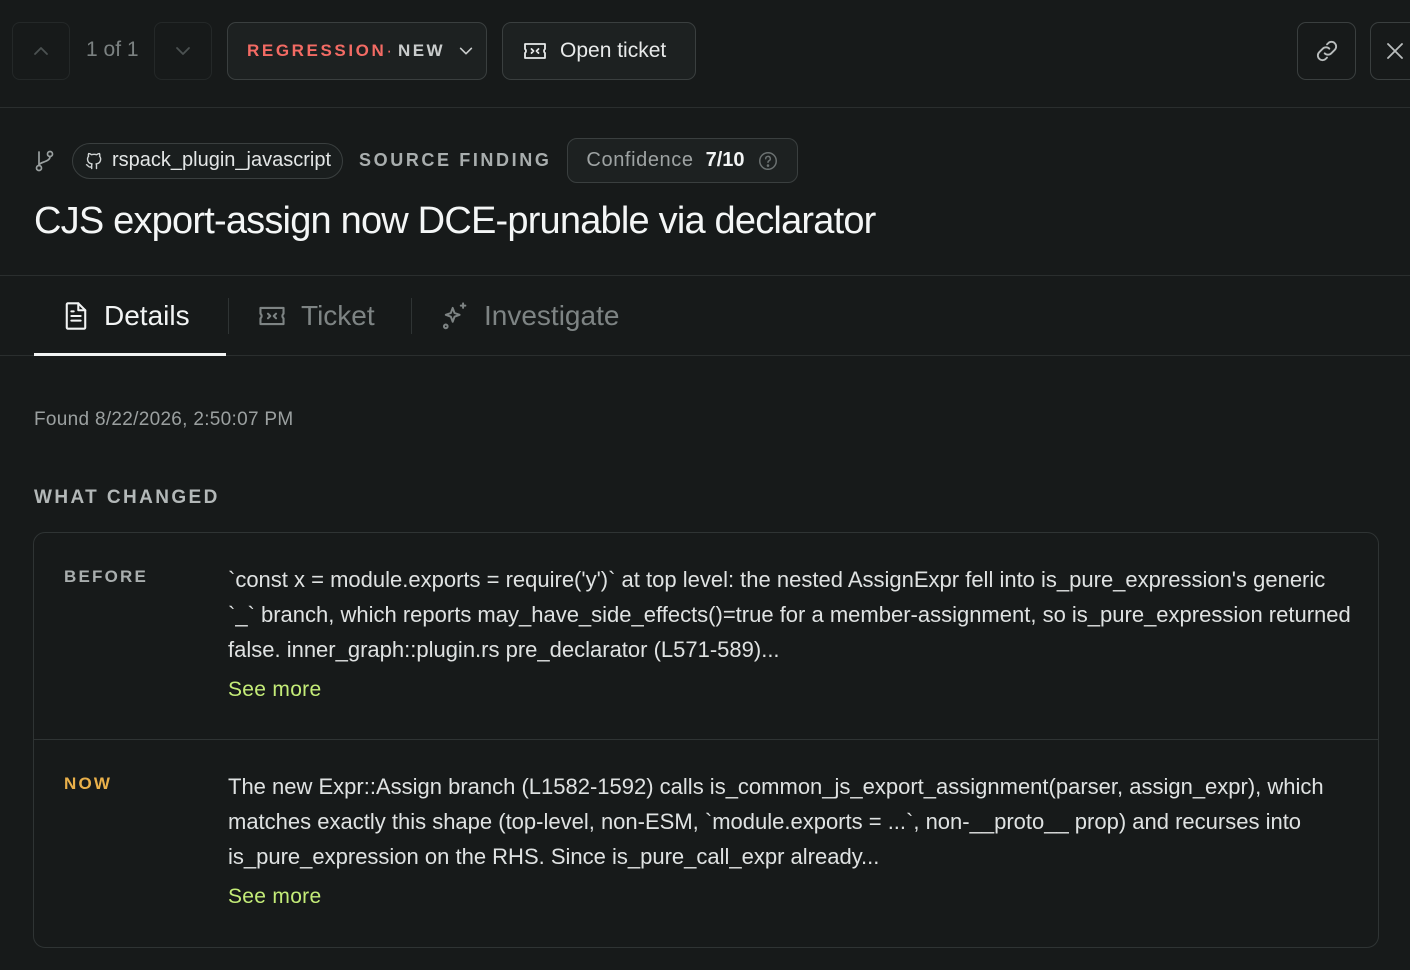  What do you see at coordinates (127, 497) in the screenshot?
I see `what-changed-heading: WHAT CHANGED` at bounding box center [127, 497].